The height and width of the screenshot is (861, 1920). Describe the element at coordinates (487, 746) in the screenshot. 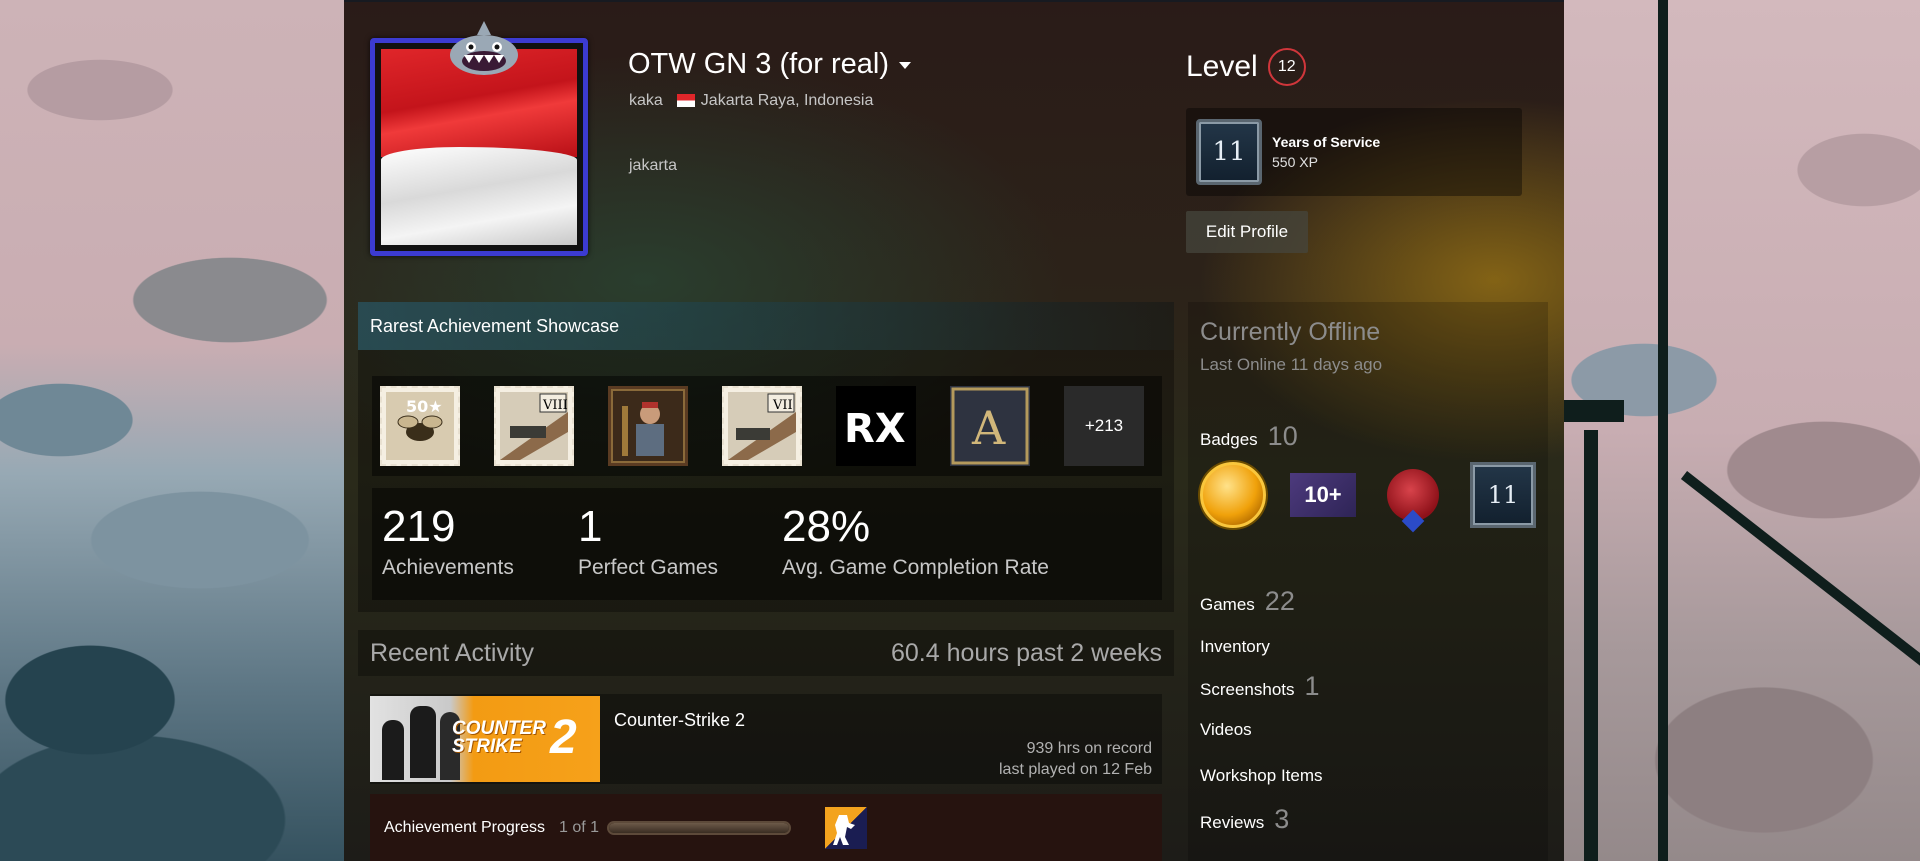

I see `capsule-text-strike: STRIKE` at that location.